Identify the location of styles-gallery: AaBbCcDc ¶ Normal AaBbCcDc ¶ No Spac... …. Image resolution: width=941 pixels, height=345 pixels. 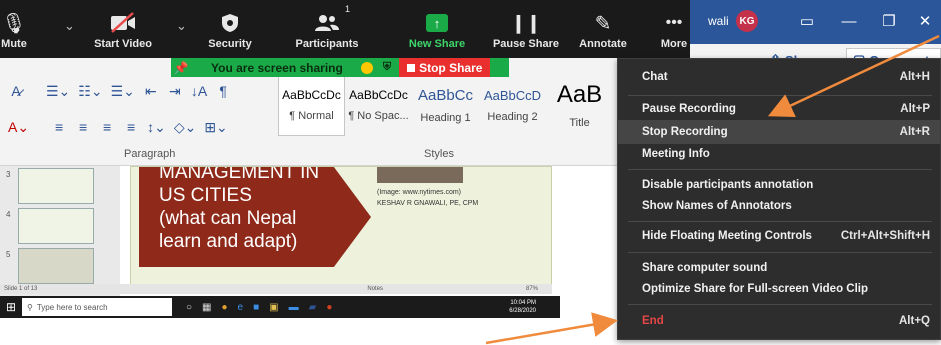
(445, 105).